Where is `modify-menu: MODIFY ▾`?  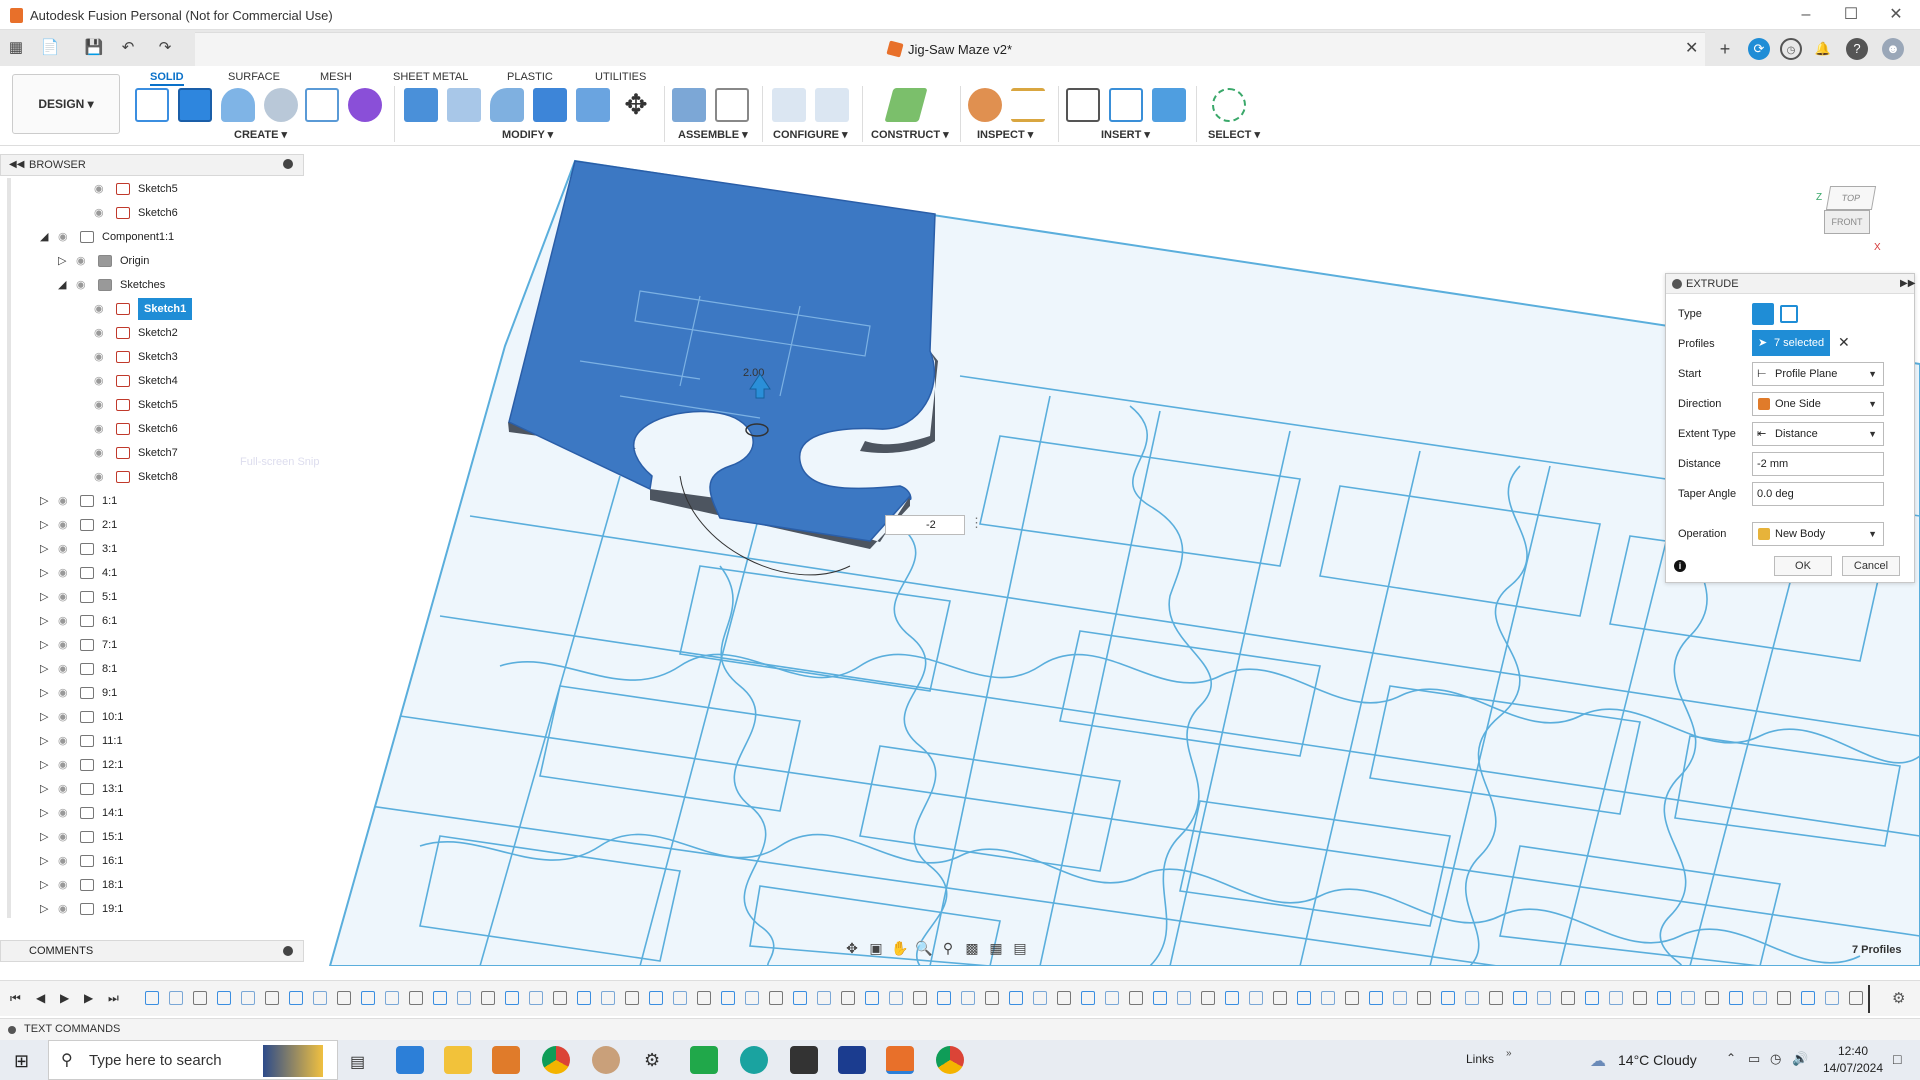 modify-menu: MODIFY ▾ is located at coordinates (527, 134).